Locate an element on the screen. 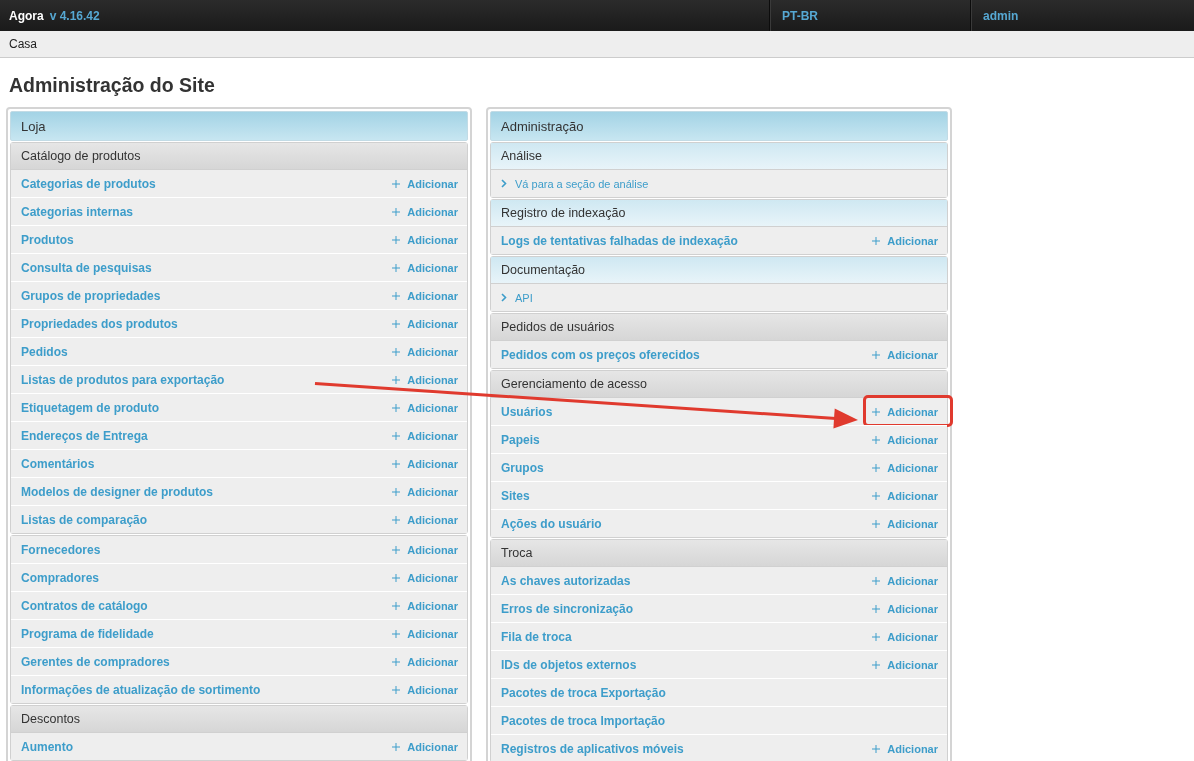 Image resolution: width=1194 pixels, height=761 pixels. model-link: Categorias internas is located at coordinates (77, 211).